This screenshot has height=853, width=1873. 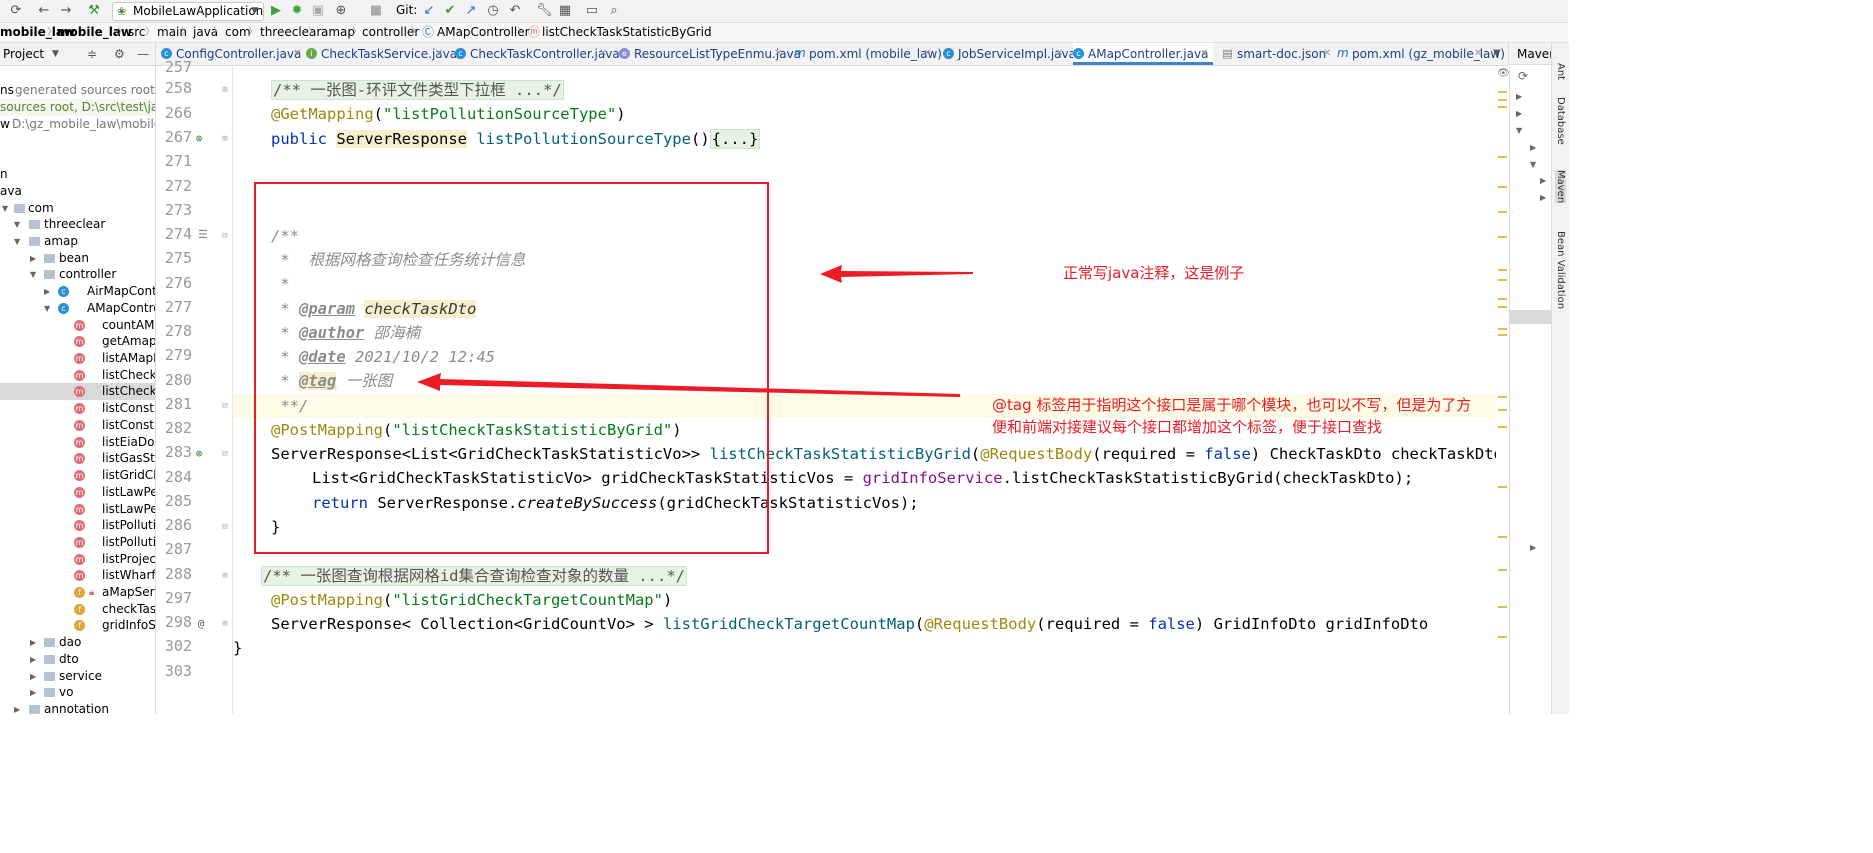 What do you see at coordinates (688, 385) in the screenshot?
I see `arrow-to-tag` at bounding box center [688, 385].